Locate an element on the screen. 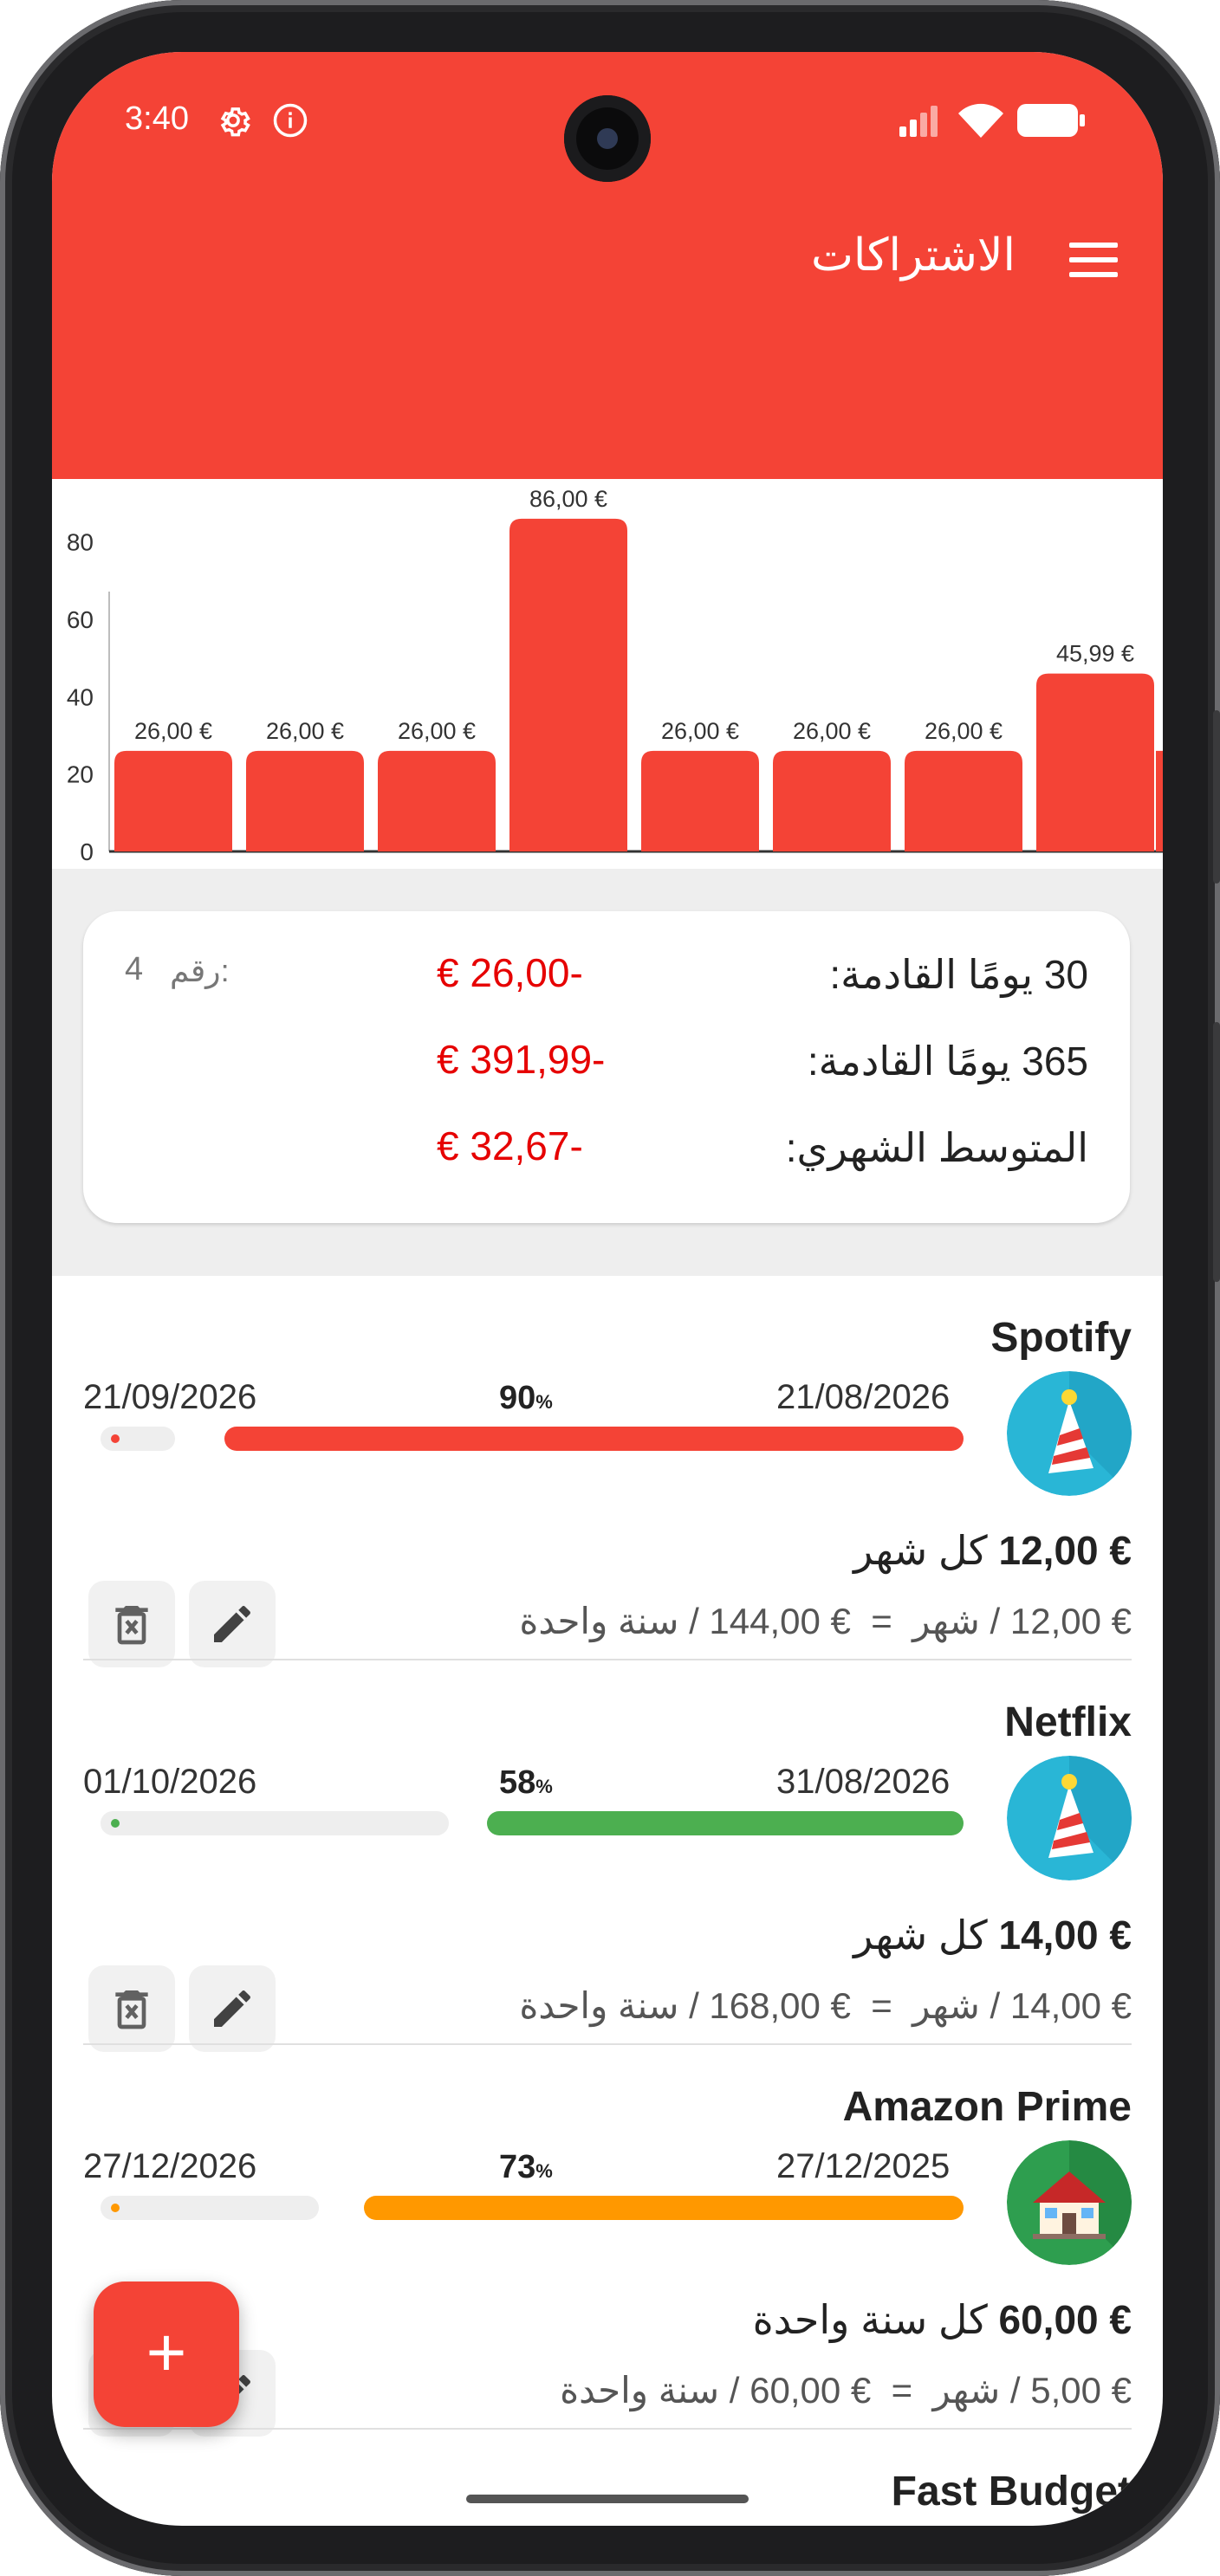  progress-percent: 90% is located at coordinates (526, 1398).